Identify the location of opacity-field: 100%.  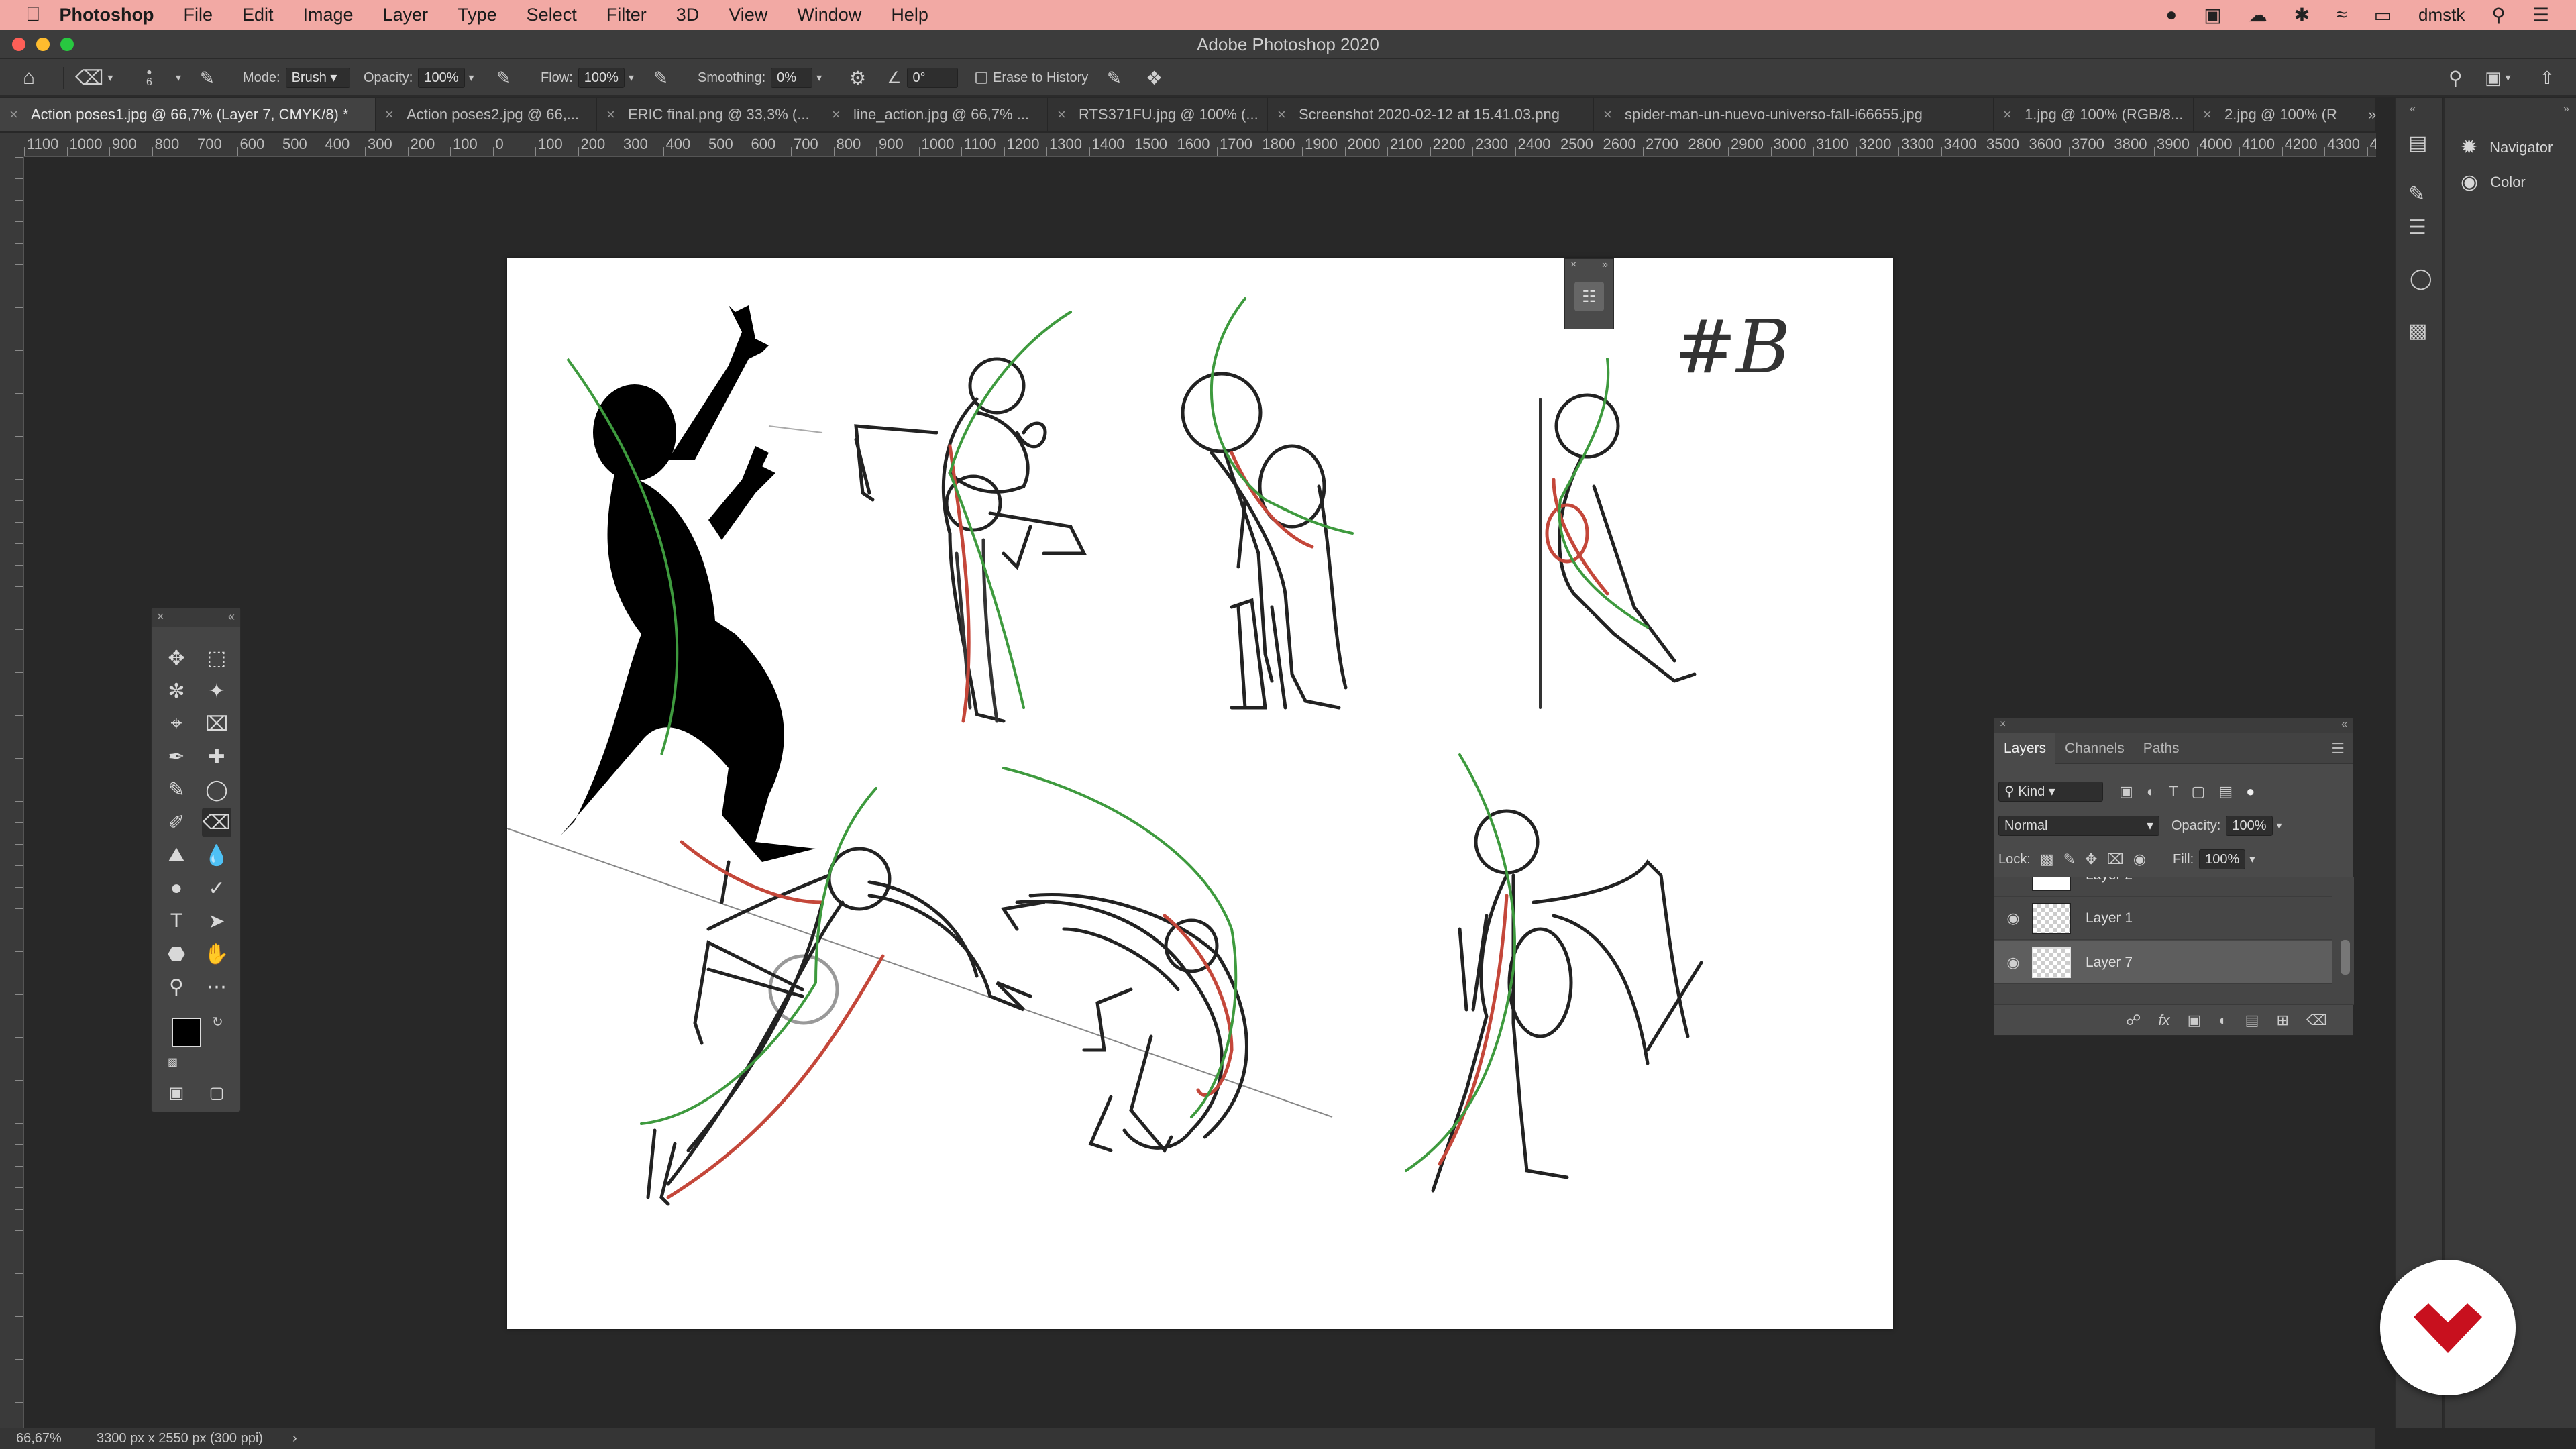
(441, 78).